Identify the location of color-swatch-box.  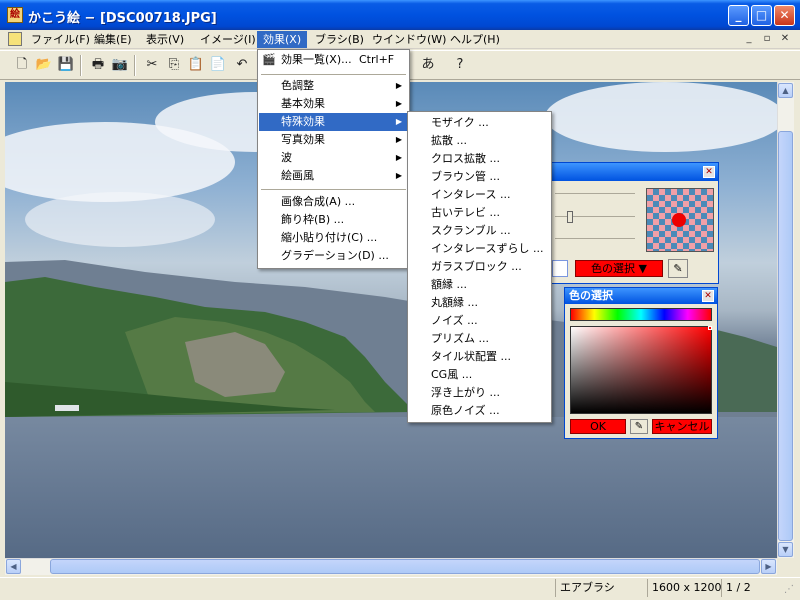
(560, 268).